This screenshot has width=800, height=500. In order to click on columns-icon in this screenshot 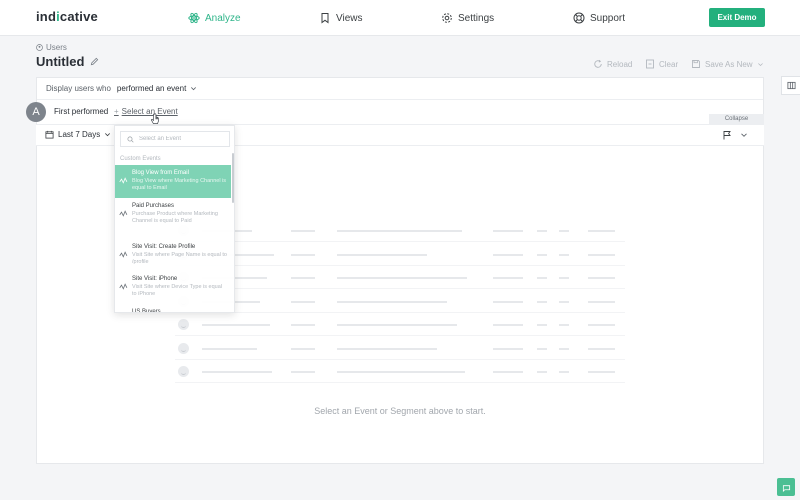, I will do `click(791, 85)`.